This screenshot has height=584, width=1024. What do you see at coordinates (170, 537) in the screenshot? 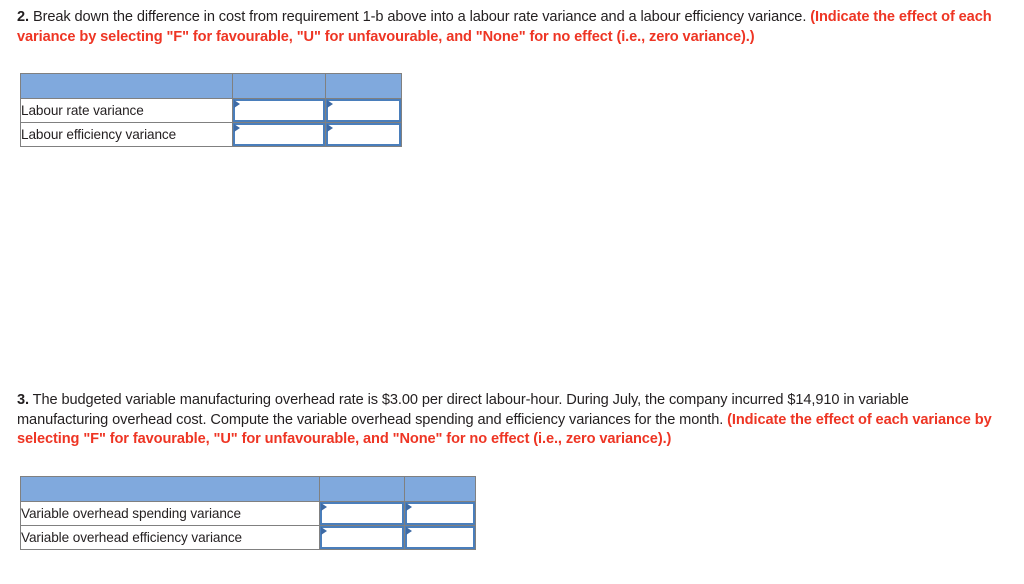
I see `row-label-variable-overhead-efficiency-variance: Variable overhead efficiency variance` at bounding box center [170, 537].